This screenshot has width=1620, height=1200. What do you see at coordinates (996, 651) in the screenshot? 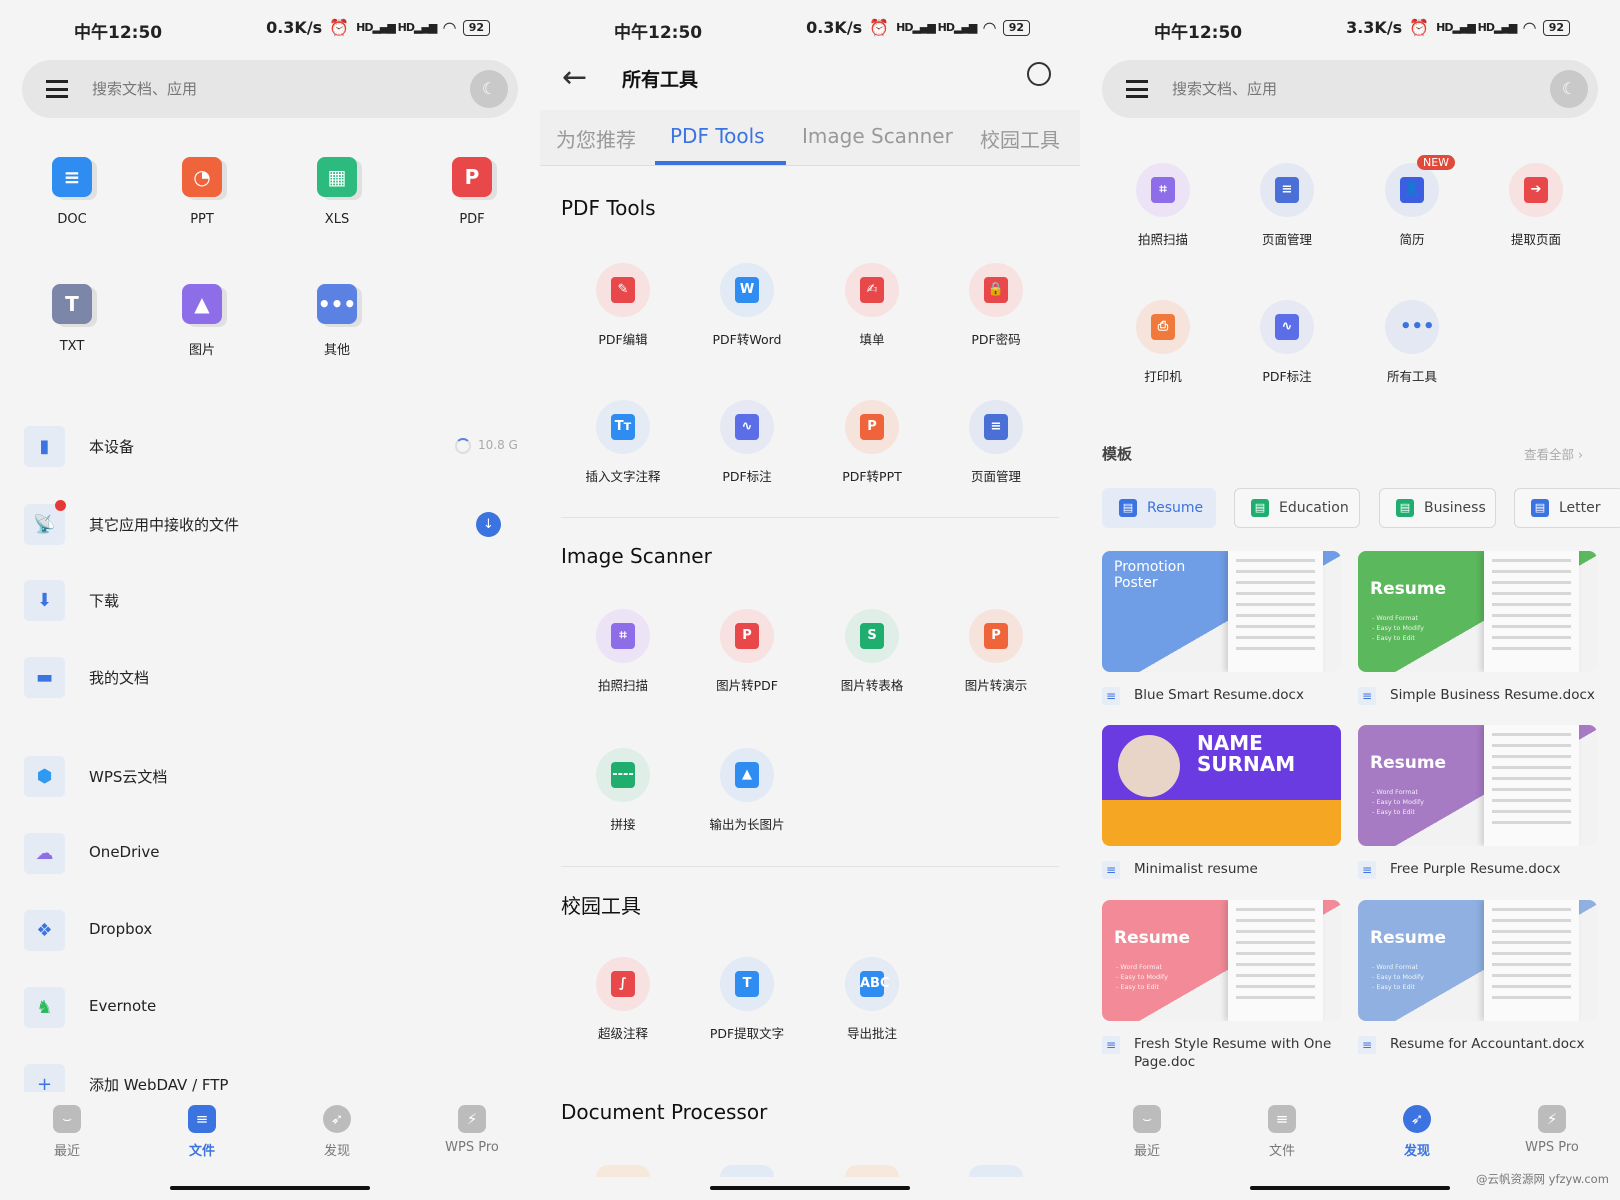
I see `tool-item: P 图片转演示` at bounding box center [996, 651].